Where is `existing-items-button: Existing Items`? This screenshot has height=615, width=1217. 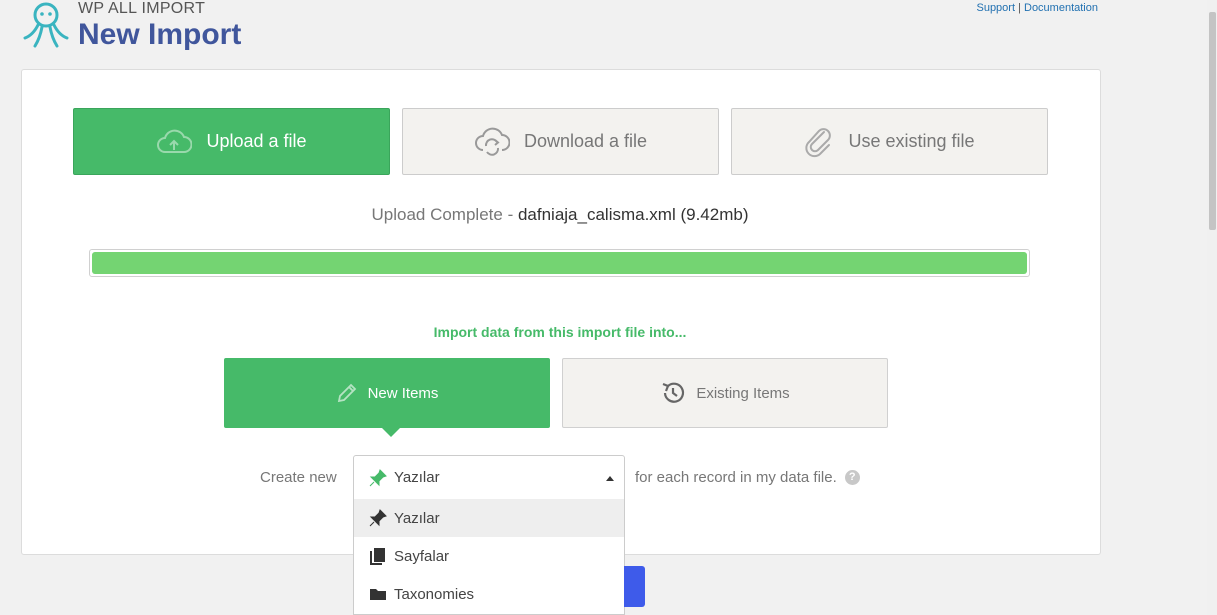 existing-items-button: Existing Items is located at coordinates (725, 393).